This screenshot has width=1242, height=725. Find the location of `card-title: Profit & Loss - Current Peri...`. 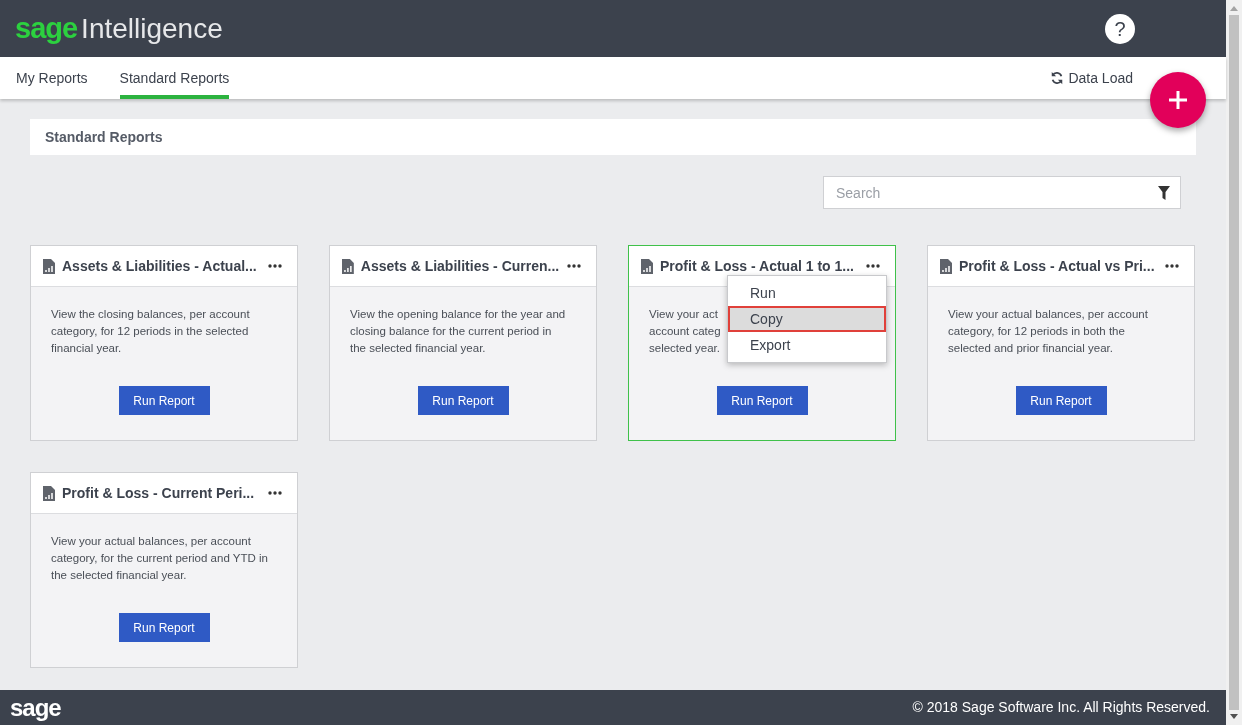

card-title: Profit & Loss - Current Peri... is located at coordinates (159, 493).